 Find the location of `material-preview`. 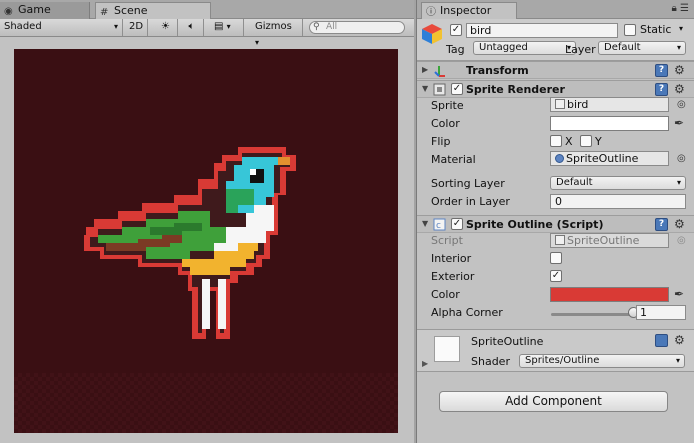

material-preview is located at coordinates (447, 349).